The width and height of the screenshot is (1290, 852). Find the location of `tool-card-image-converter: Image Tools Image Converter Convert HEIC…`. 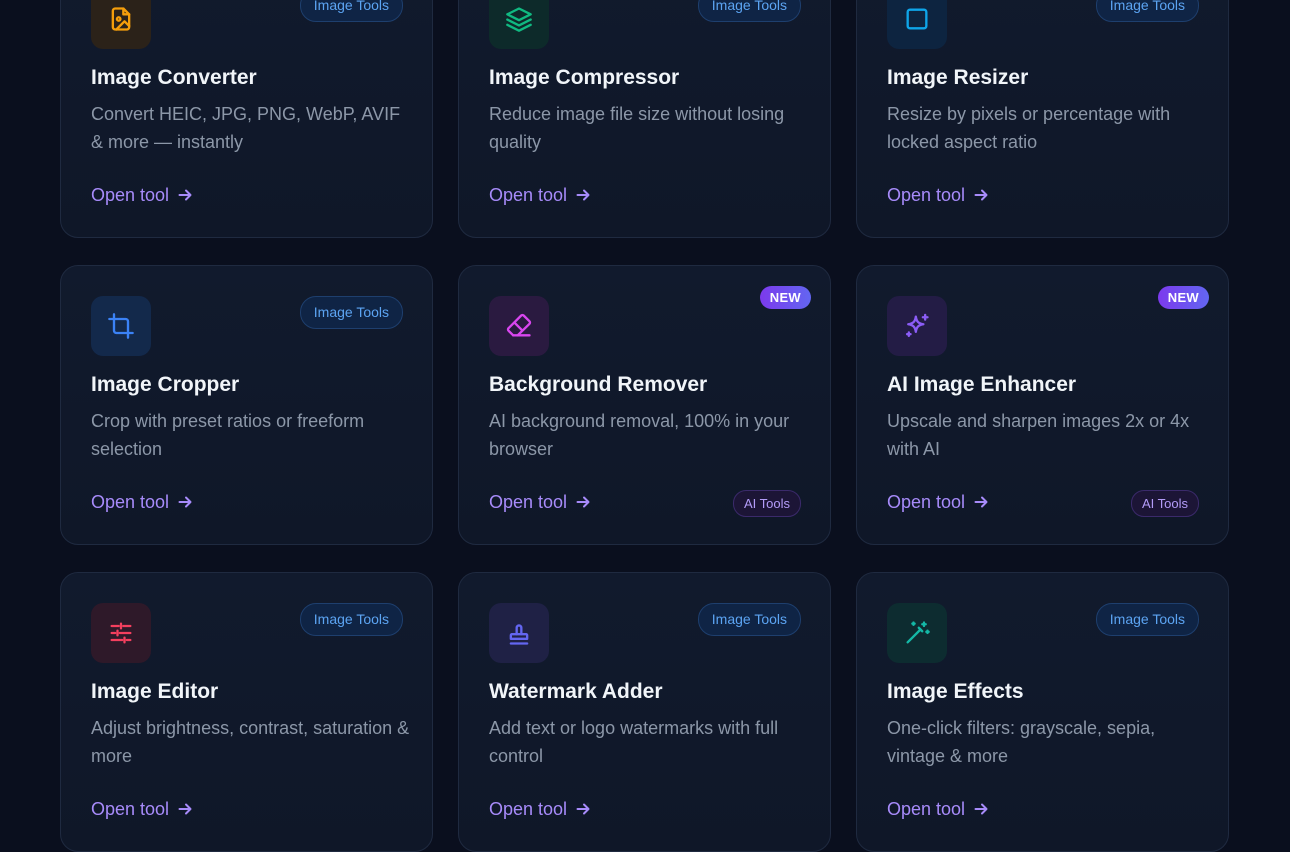

tool-card-image-converter: Image Tools Image Converter Convert HEIC… is located at coordinates (246, 119).